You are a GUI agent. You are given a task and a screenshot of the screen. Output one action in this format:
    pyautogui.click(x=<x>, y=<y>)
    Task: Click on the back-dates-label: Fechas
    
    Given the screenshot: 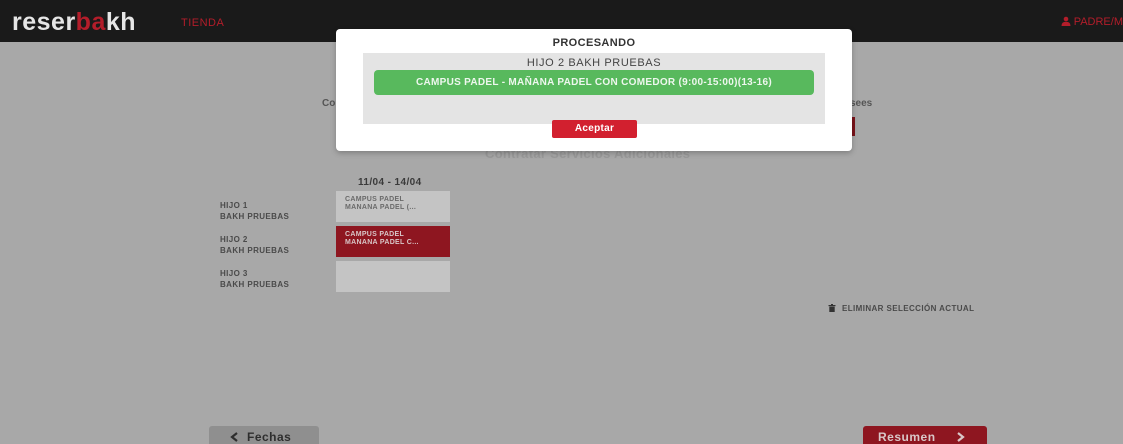 What is the action you would take?
    pyautogui.click(x=269, y=437)
    